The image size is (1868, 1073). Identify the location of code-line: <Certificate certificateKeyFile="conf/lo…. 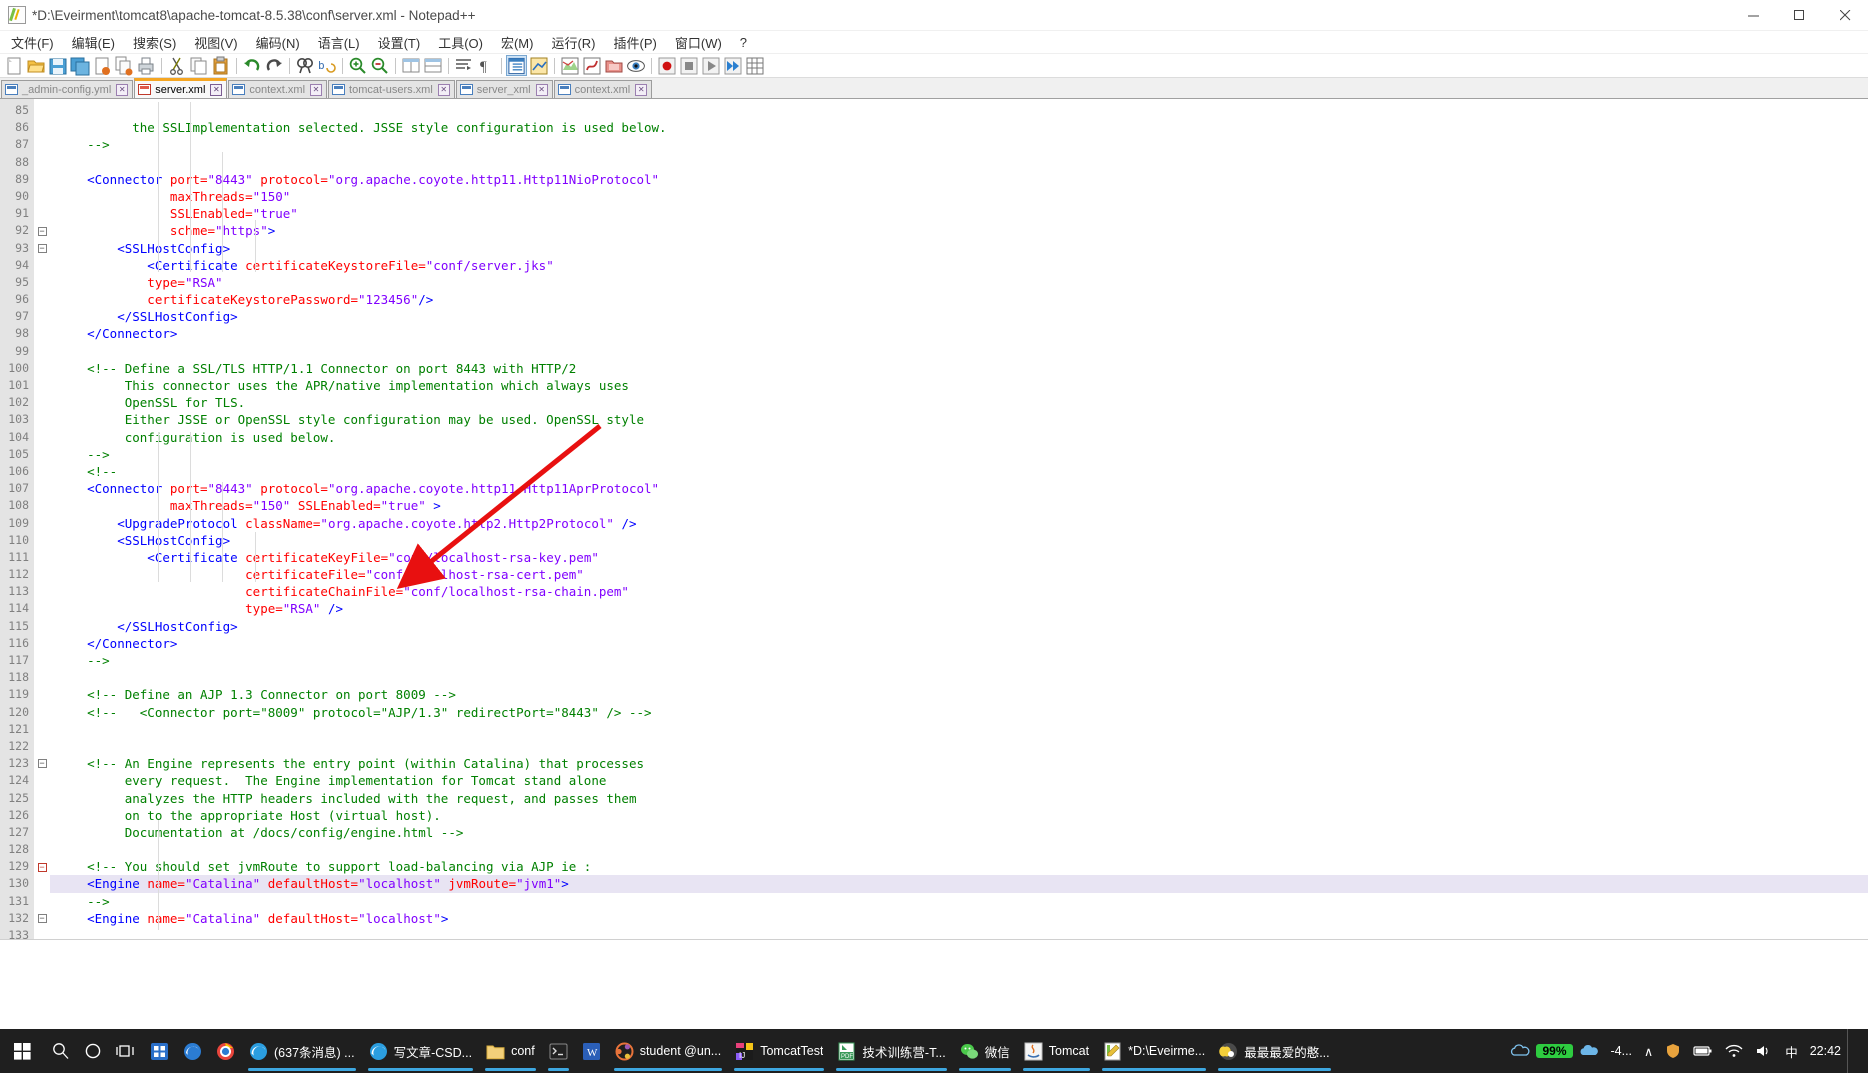
(959, 557).